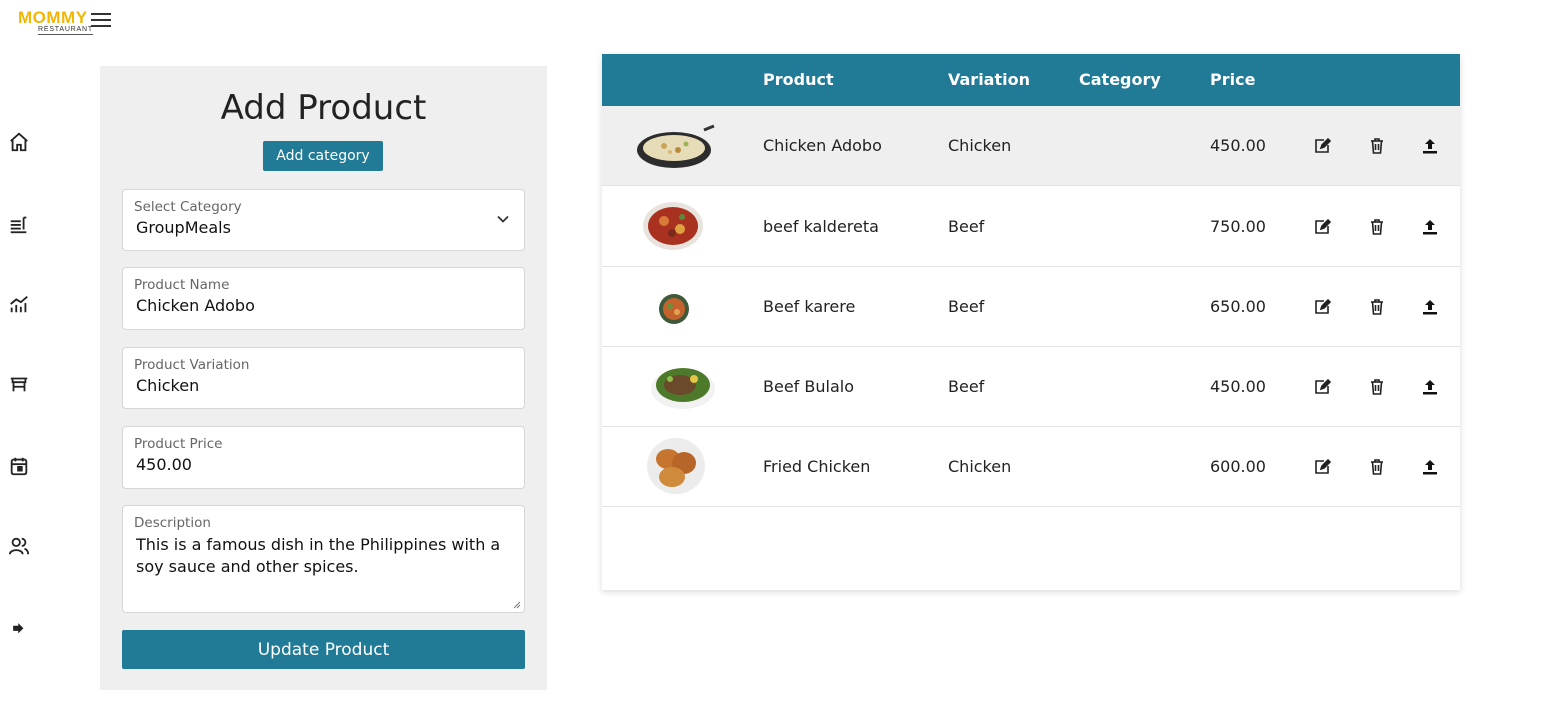 This screenshot has height=704, width=1567. I want to click on header-category: Category, so click(1120, 79).